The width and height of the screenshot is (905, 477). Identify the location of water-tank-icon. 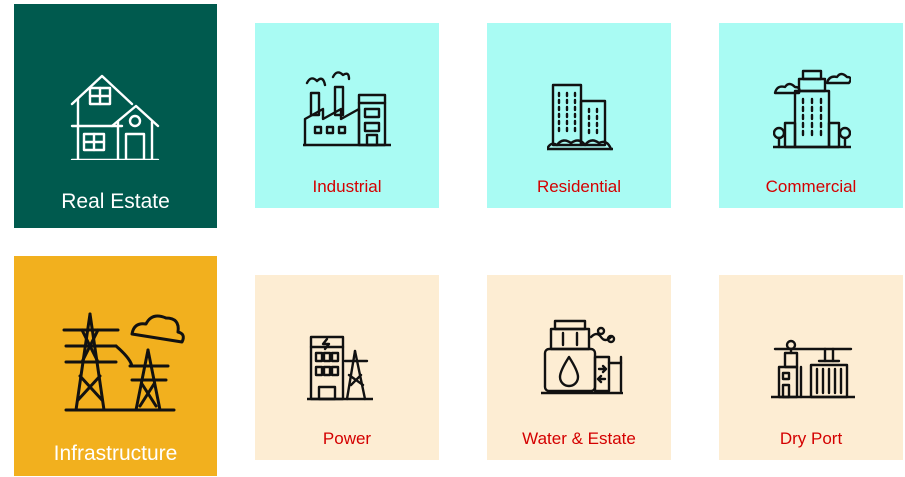
(582, 358).